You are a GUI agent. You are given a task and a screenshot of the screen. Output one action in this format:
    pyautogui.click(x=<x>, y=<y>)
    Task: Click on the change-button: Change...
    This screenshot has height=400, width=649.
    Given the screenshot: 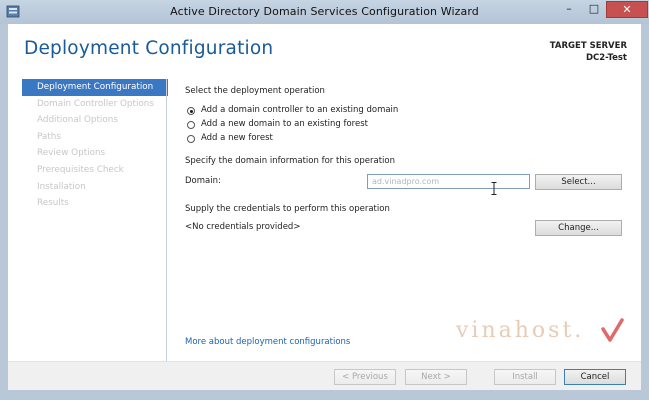 What is the action you would take?
    pyautogui.click(x=578, y=228)
    